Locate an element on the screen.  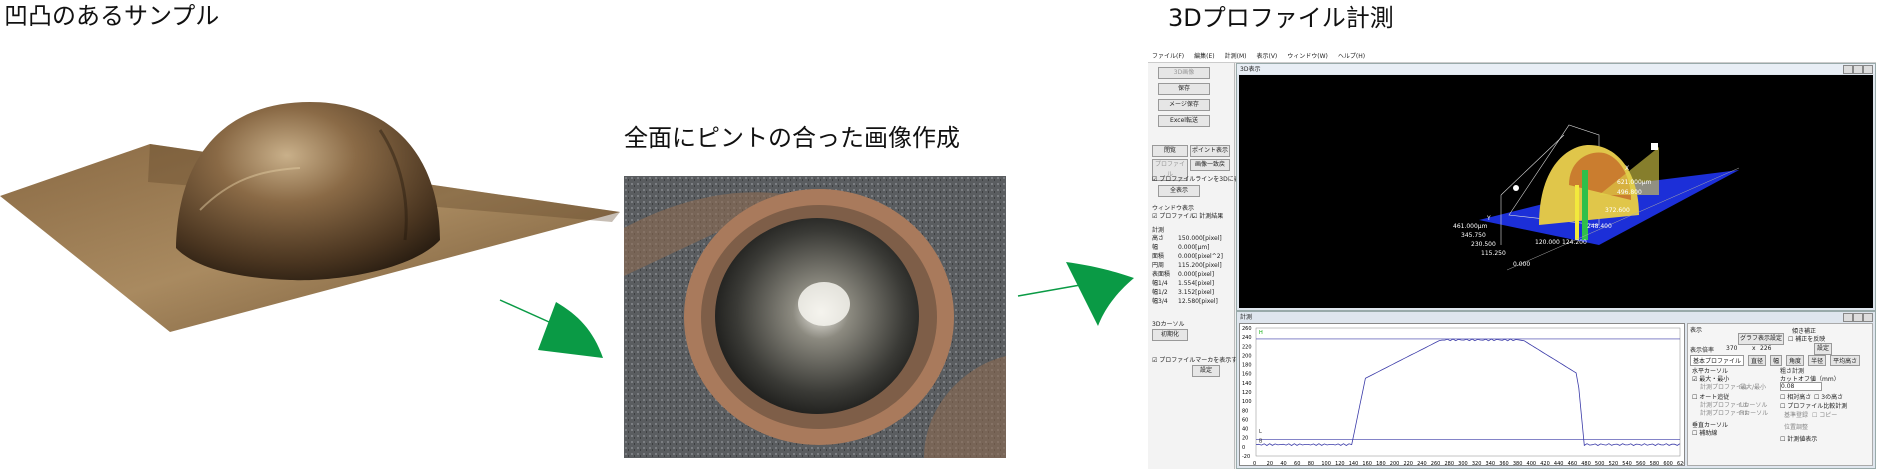
scale-label: 表示倍率 is located at coordinates (1702, 350).